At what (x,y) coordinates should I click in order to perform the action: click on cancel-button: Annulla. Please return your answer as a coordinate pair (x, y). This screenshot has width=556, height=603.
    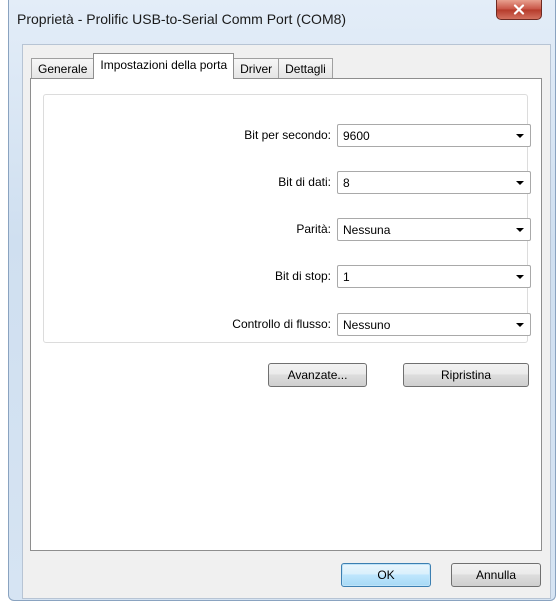
    Looking at the image, I should click on (496, 575).